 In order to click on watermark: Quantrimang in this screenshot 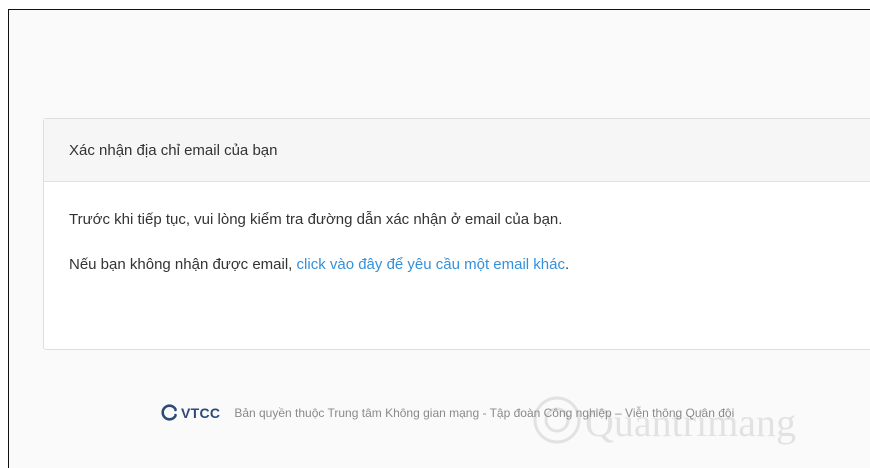, I will do `click(686, 425)`.